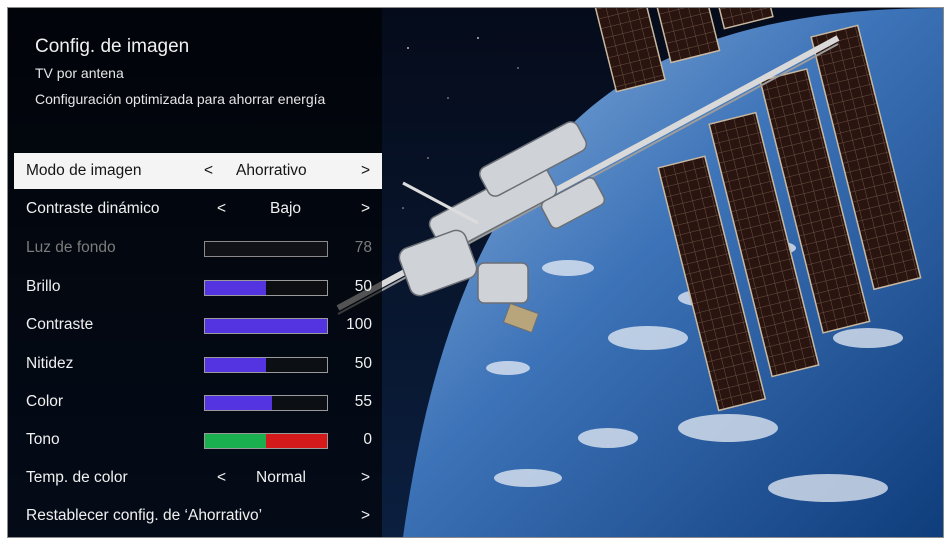  I want to click on picture-mode-row: Modo de imagen < Ahorrativo >, so click(198, 171).